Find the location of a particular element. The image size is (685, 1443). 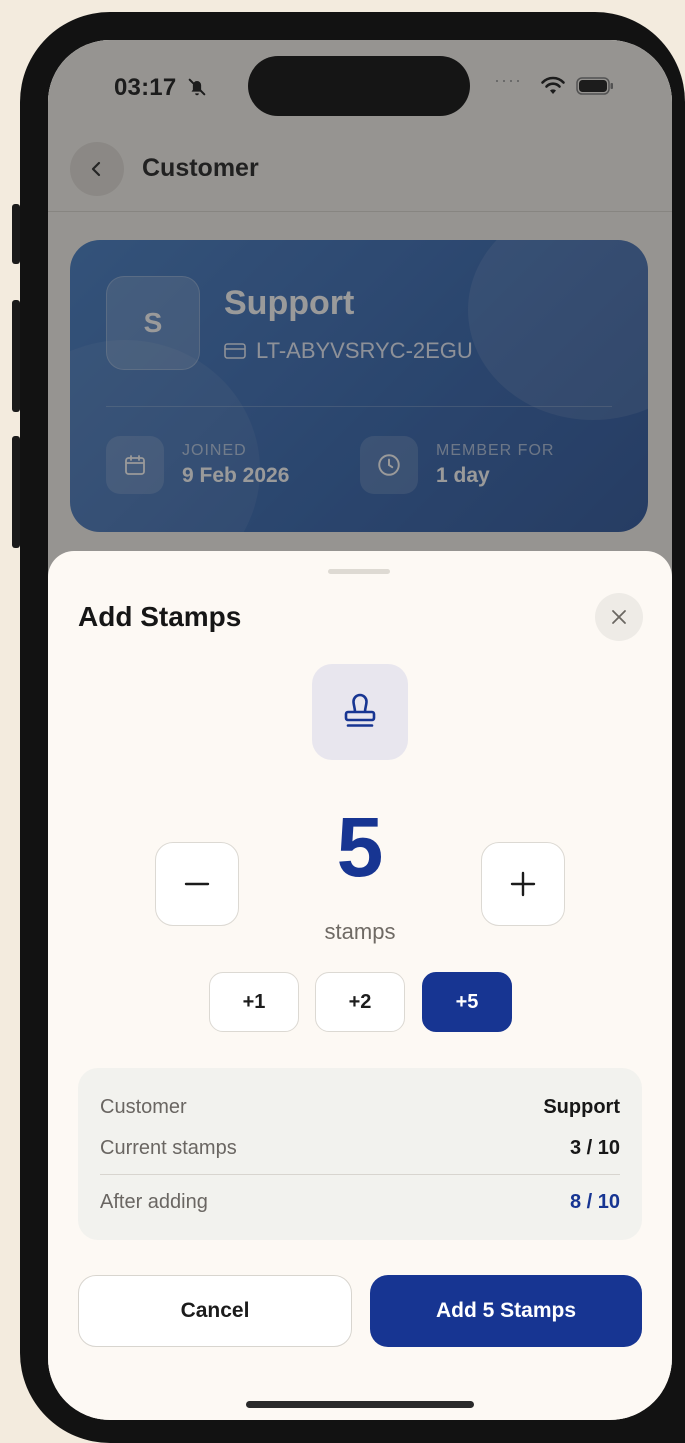

cancel-button: Cancel is located at coordinates (215, 1311).